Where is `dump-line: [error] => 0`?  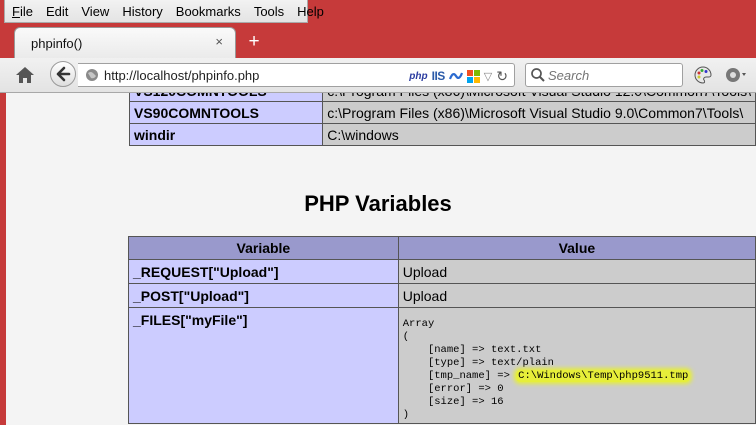
dump-line: [error] => 0 is located at coordinates (453, 389).